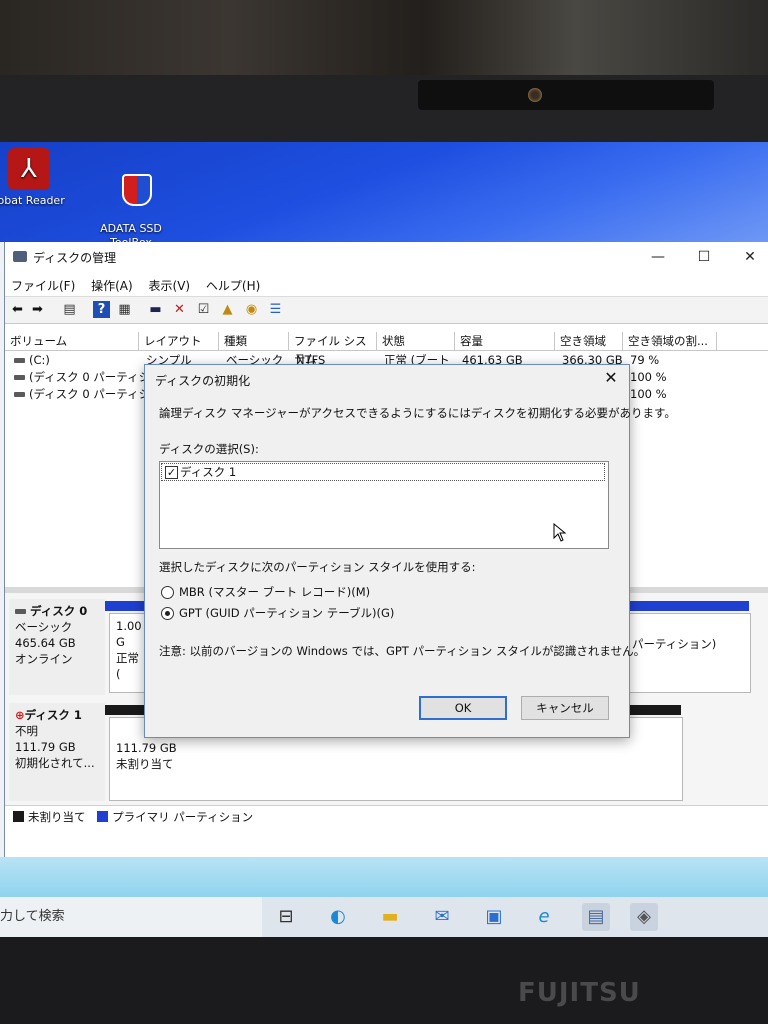  I want to click on menu-bar: ファイル(F) 操作(A) 表示(V) ヘルプ(H), so click(386, 284).